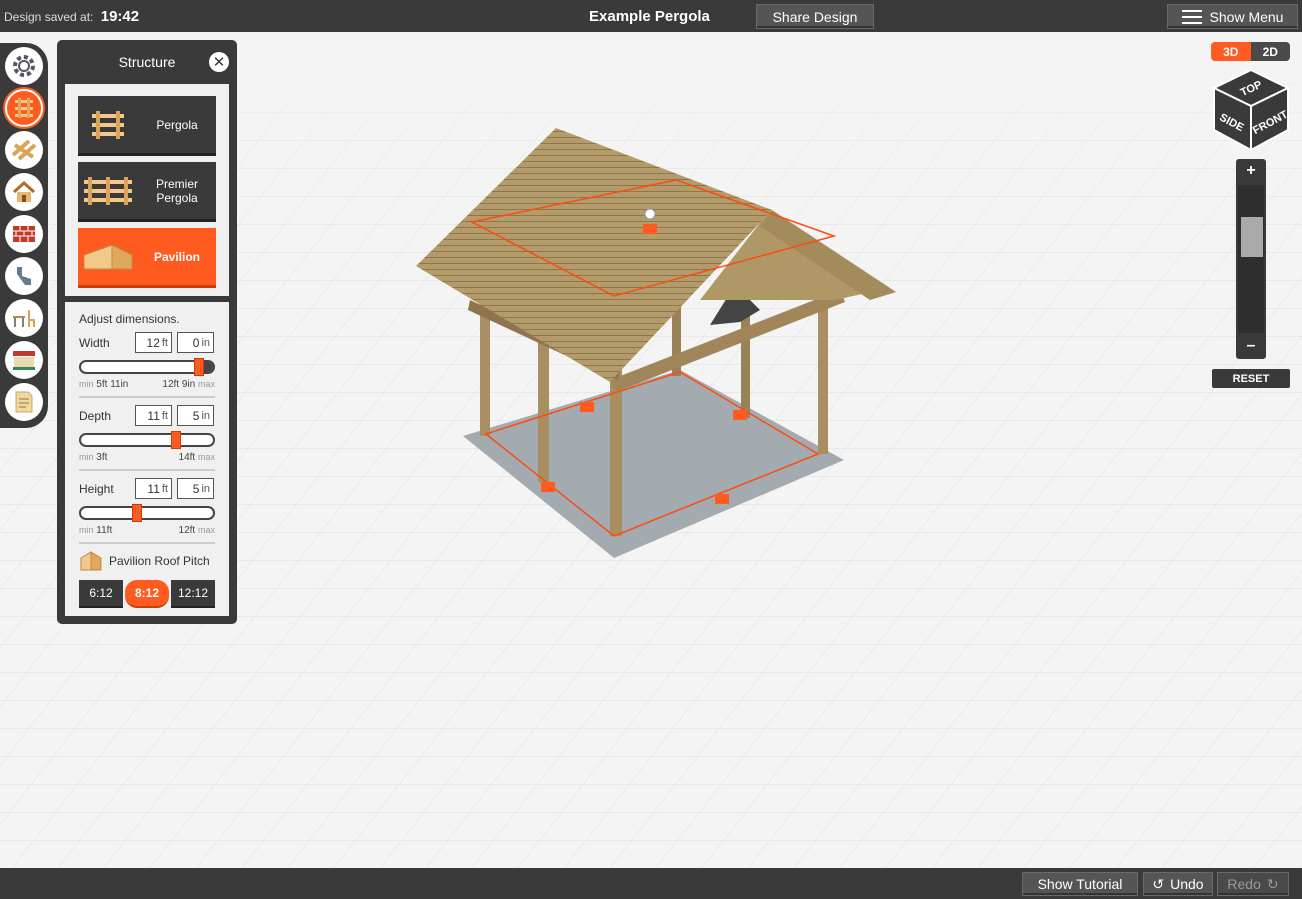 This screenshot has height=899, width=1302. Describe the element at coordinates (179, 384) in the screenshot. I see `width-max: 12ft 9in` at that location.